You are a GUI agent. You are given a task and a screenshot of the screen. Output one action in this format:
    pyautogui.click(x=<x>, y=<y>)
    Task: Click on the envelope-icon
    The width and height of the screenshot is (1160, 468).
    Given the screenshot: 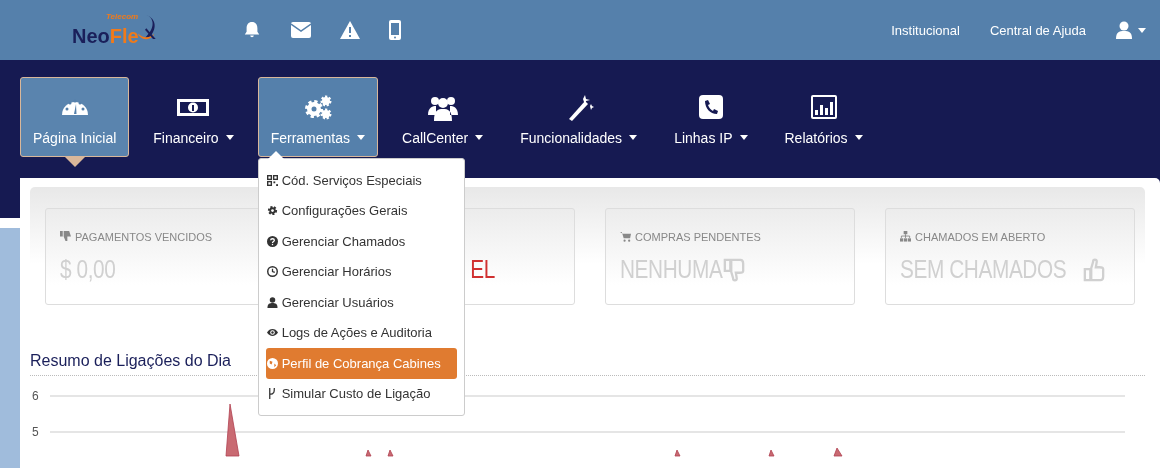 What is the action you would take?
    pyautogui.click(x=301, y=30)
    